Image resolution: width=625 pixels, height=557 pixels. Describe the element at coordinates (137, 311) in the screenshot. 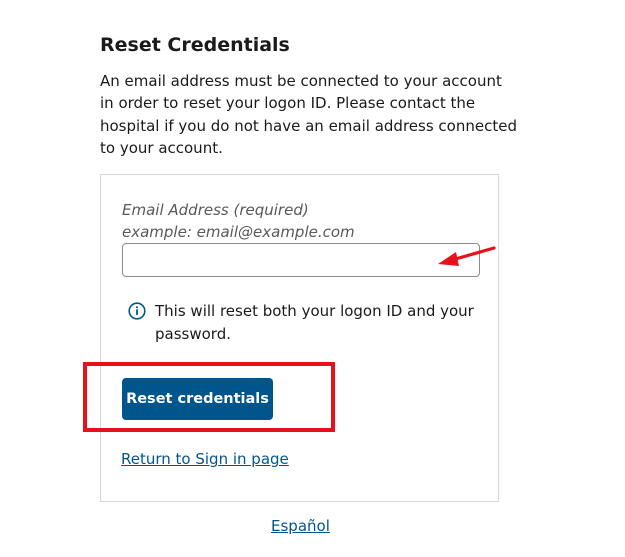

I see `info-circle-icon` at that location.